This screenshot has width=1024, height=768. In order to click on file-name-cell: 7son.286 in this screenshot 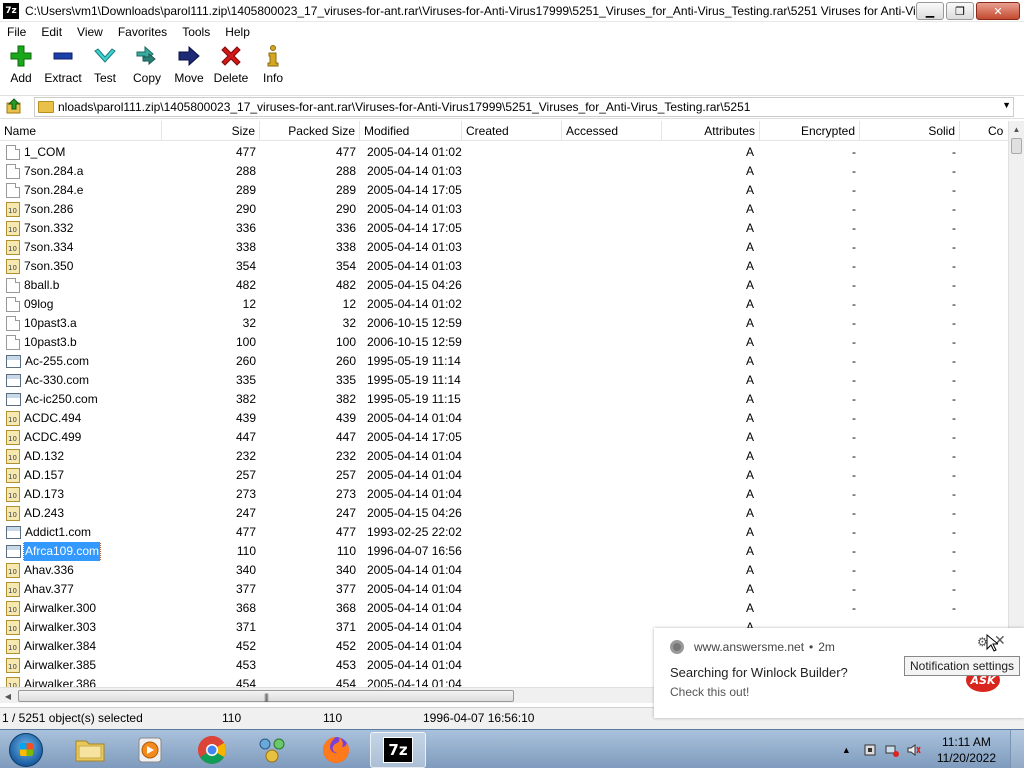, I will do `click(81, 209)`.